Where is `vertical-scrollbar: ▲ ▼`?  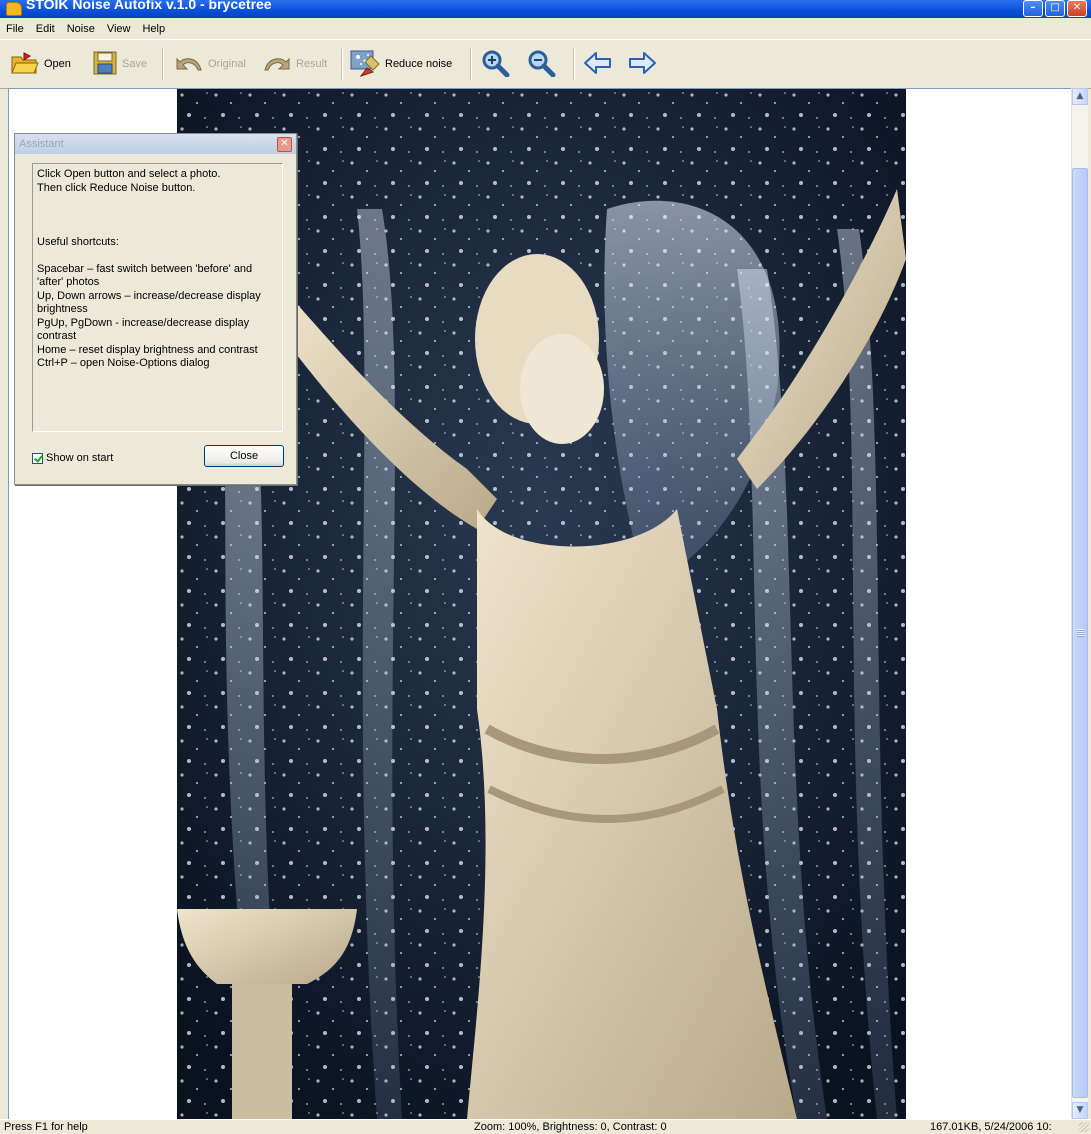 vertical-scrollbar: ▲ ▼ is located at coordinates (1079, 603).